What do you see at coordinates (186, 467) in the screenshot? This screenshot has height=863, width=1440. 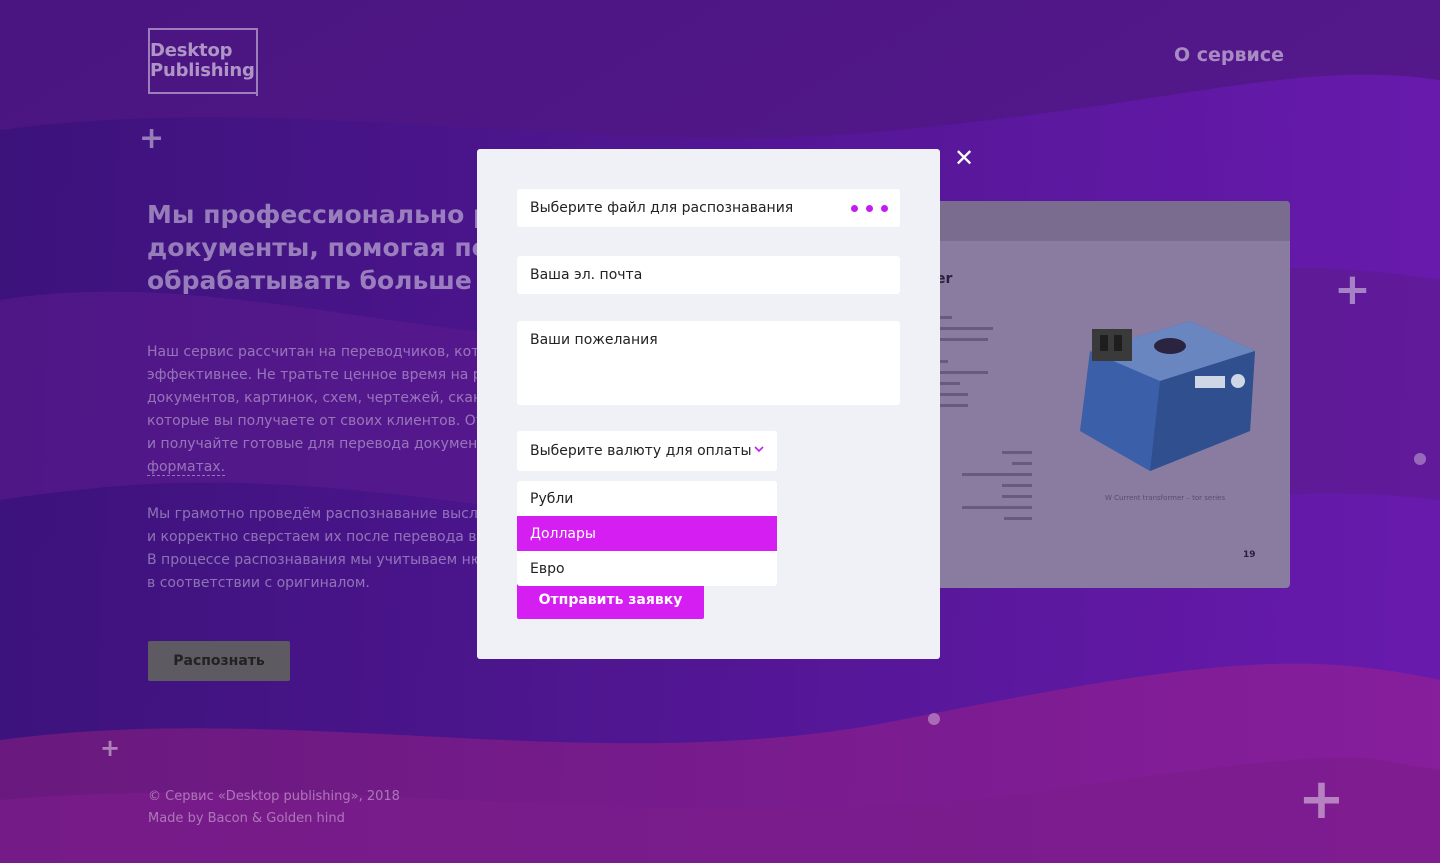 I see `paragraph-line: форматах.` at bounding box center [186, 467].